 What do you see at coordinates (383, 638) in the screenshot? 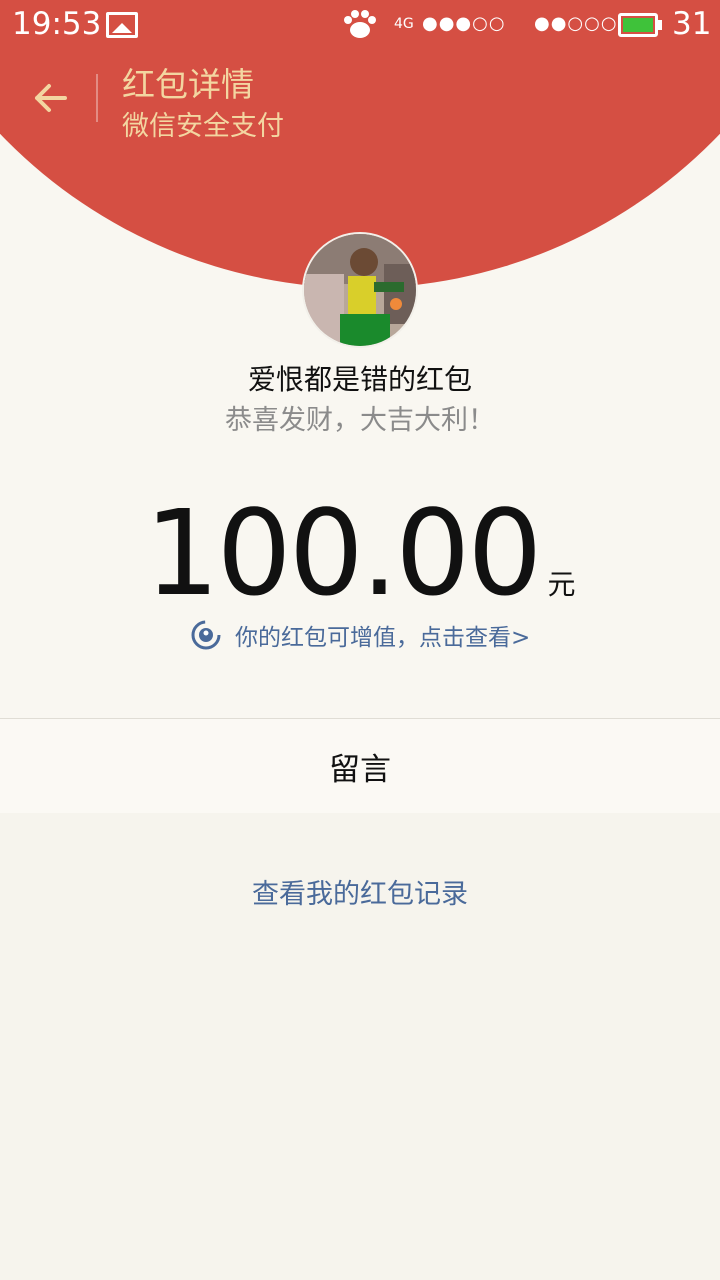
I see `increase-link-label: 你的红包可增值，点击查看>` at bounding box center [383, 638].